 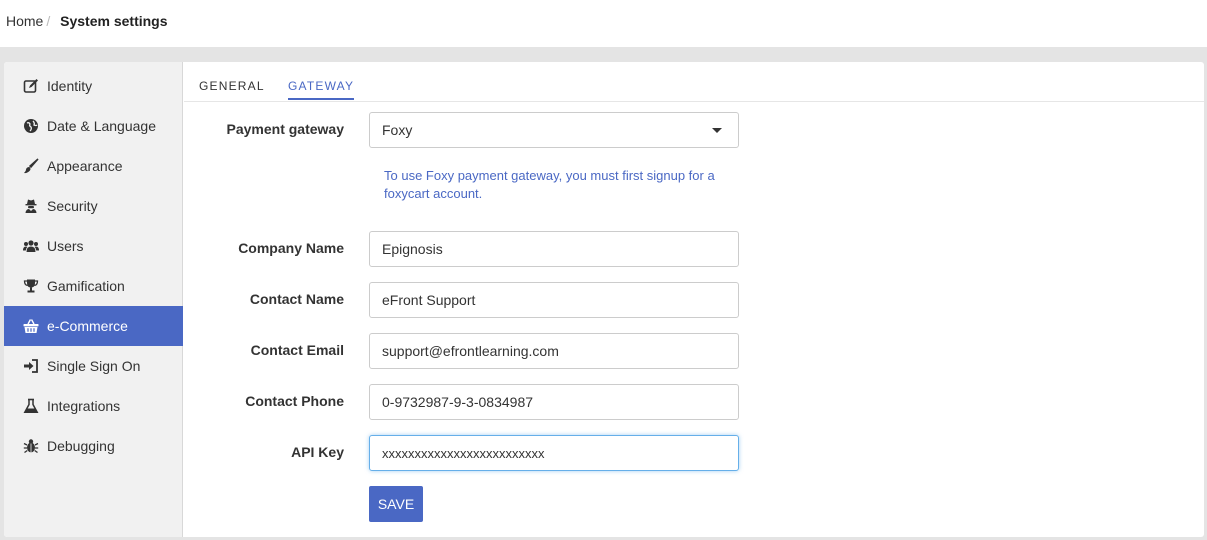 What do you see at coordinates (65, 246) in the screenshot?
I see `sidebar-item-label: Users` at bounding box center [65, 246].